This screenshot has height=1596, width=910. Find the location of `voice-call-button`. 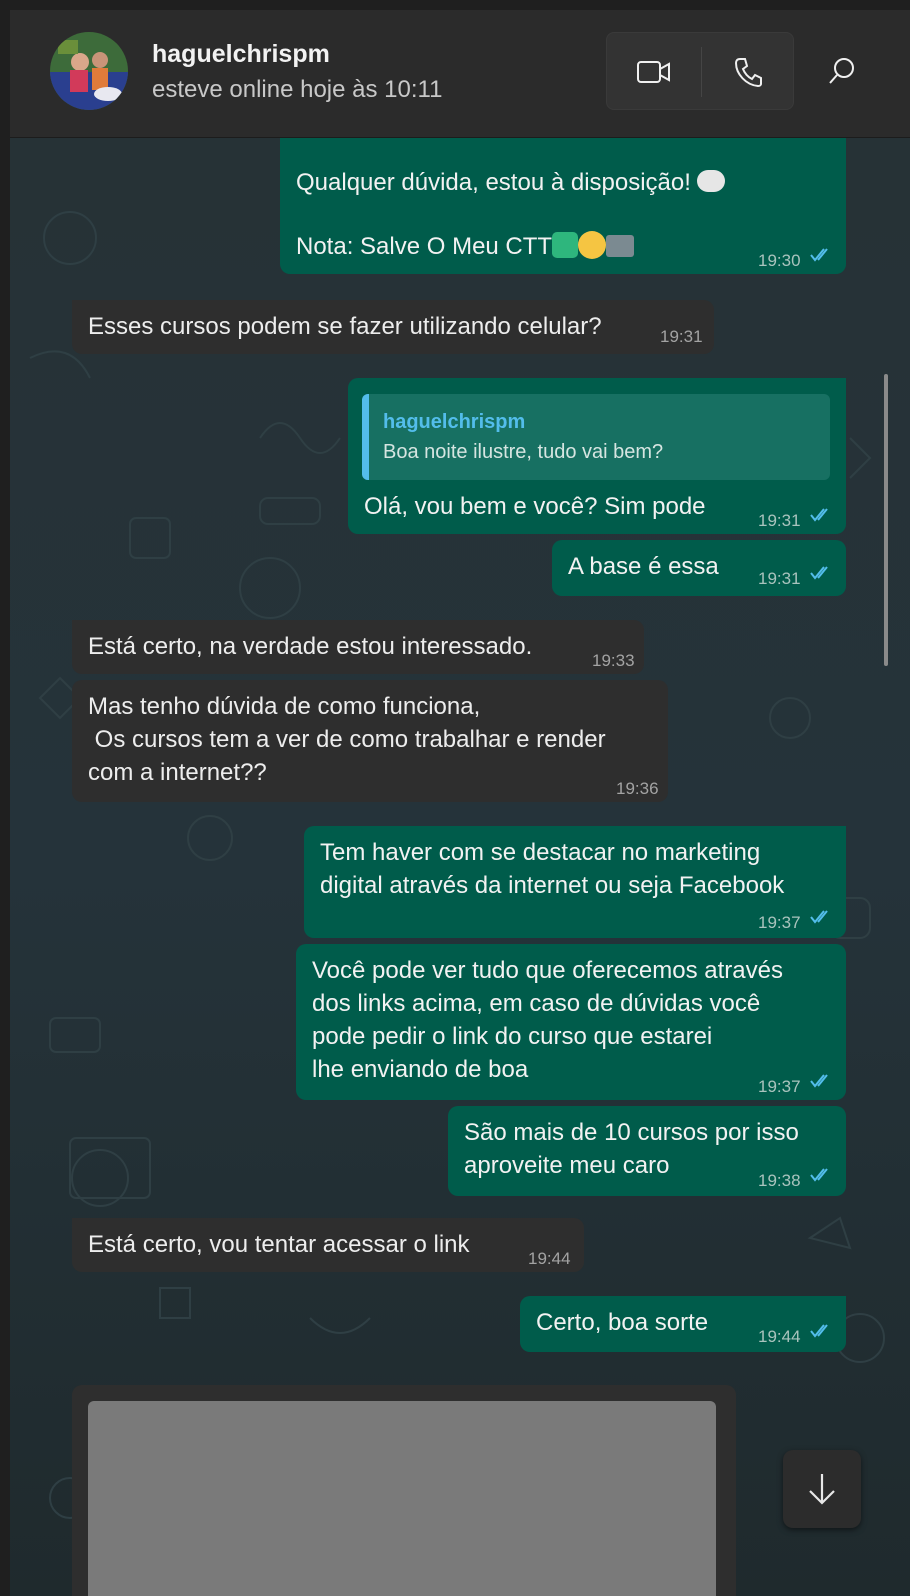

voice-call-button is located at coordinates (748, 72).